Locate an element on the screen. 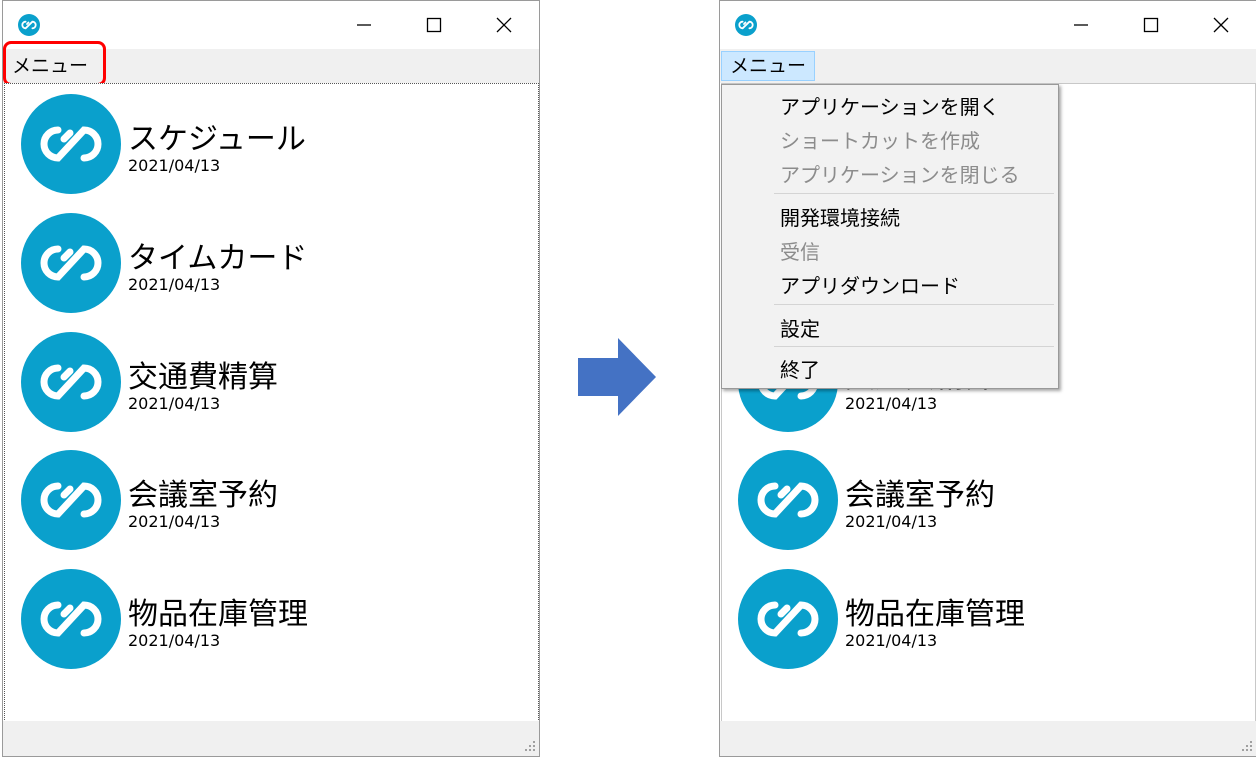  menu-item-settings: 設定 is located at coordinates (800, 327).